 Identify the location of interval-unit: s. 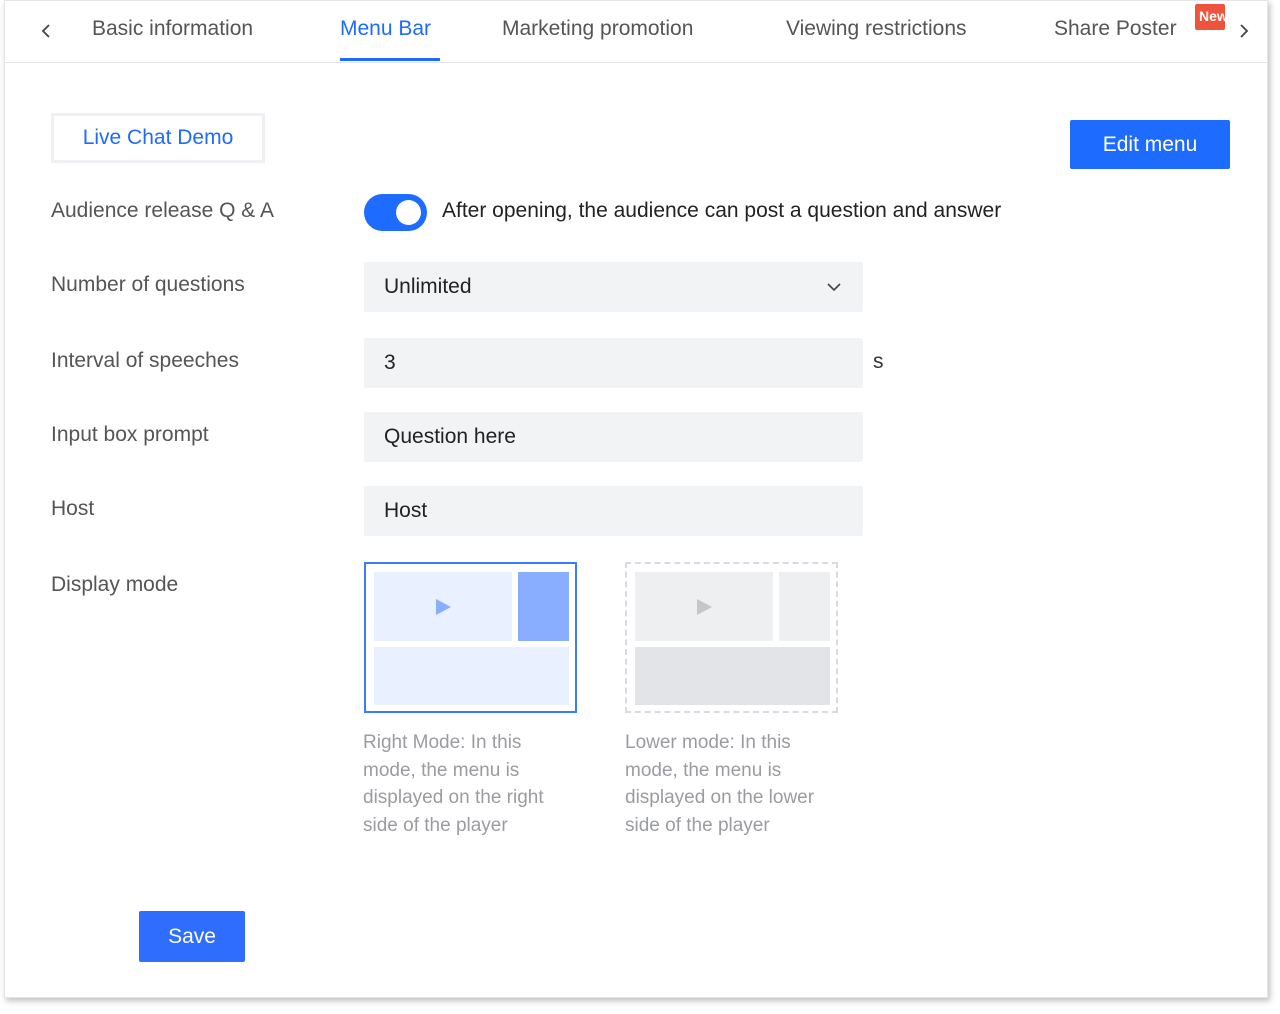
(878, 361).